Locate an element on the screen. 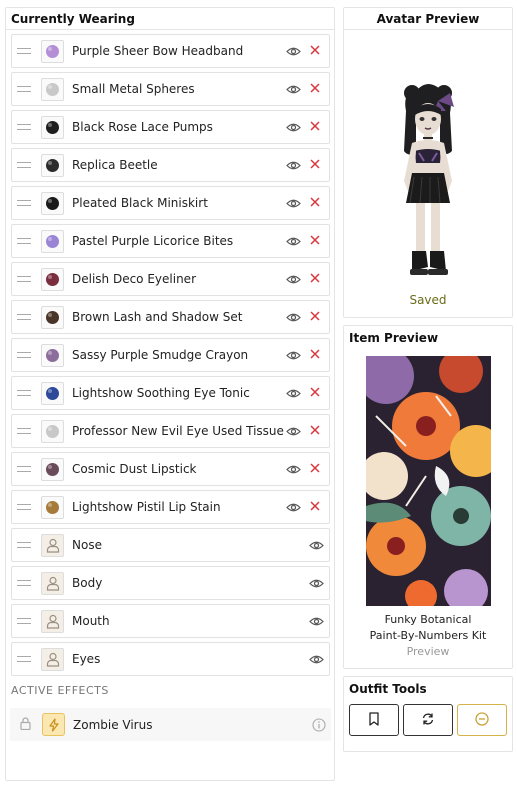 The image size is (517, 785). avatar-image is located at coordinates (428, 161).